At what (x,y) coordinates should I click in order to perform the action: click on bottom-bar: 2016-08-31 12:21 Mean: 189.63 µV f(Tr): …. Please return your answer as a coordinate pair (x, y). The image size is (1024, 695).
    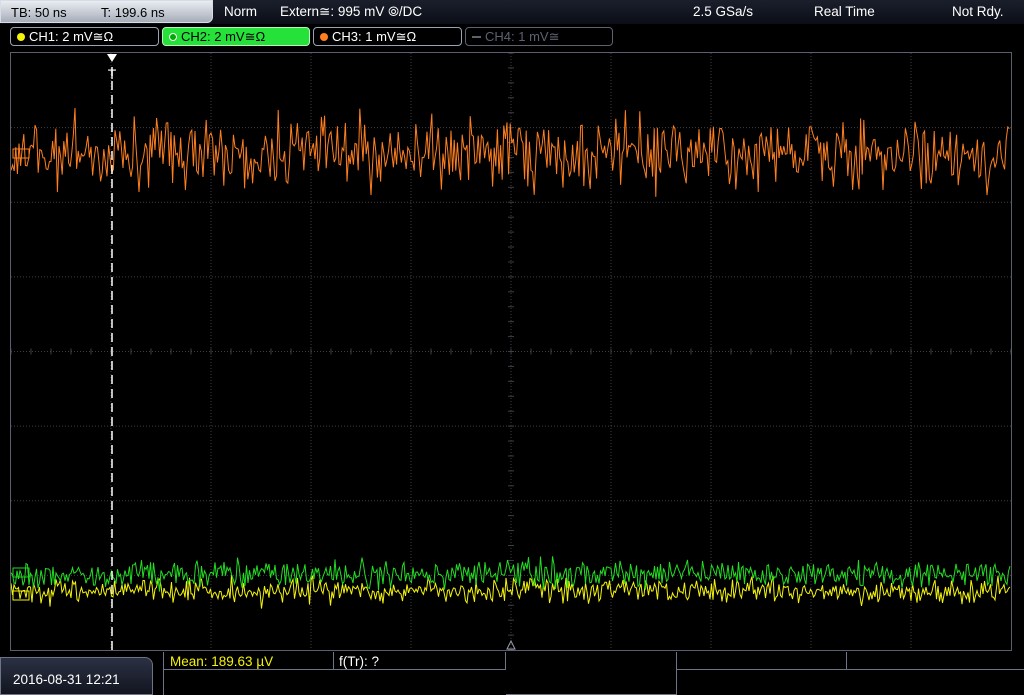
    Looking at the image, I should click on (512, 673).